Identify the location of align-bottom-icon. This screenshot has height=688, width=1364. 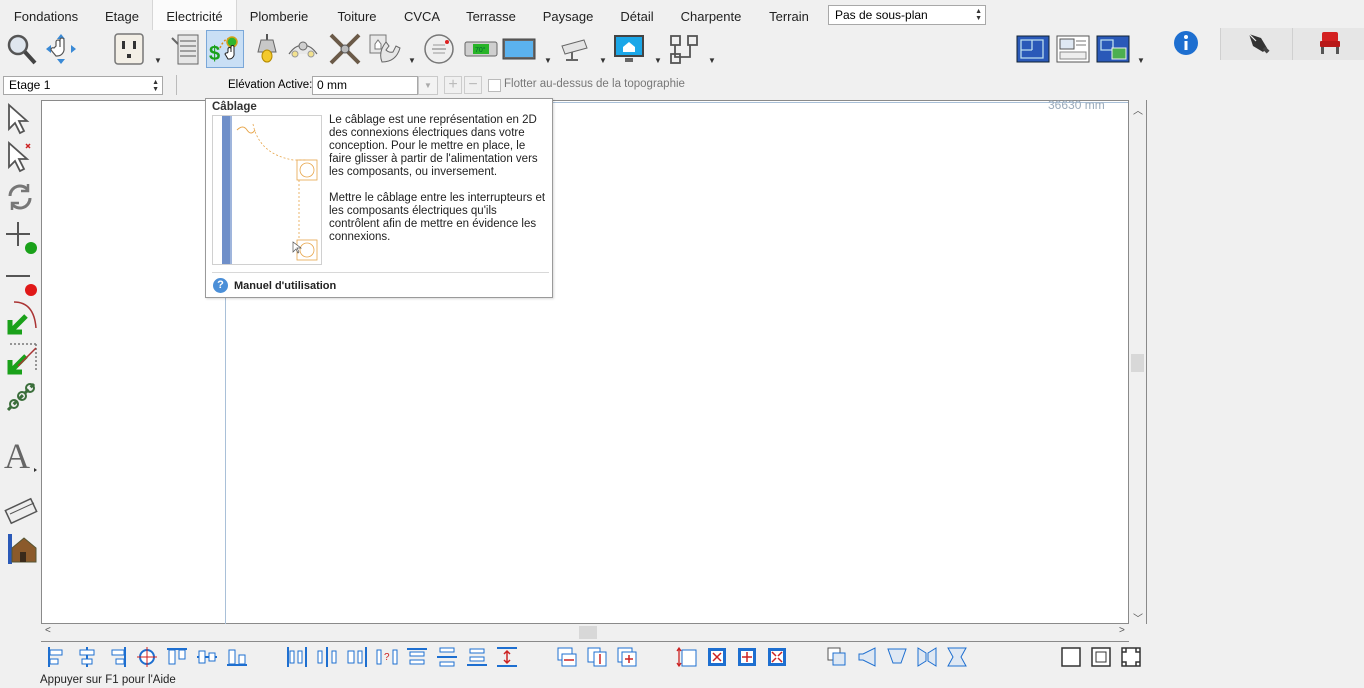
(237, 657).